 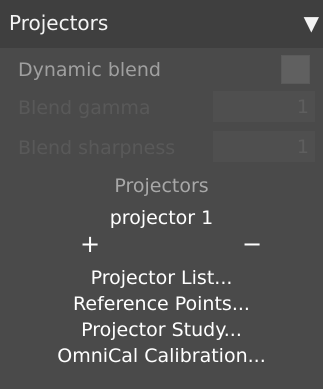 What do you see at coordinates (90, 244) in the screenshot?
I see `plus-icon: +` at bounding box center [90, 244].